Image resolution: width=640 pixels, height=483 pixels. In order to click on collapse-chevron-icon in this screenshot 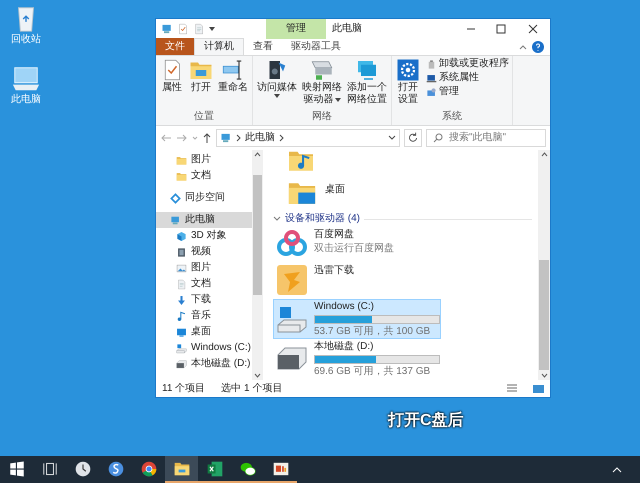, I will do `click(277, 219)`.